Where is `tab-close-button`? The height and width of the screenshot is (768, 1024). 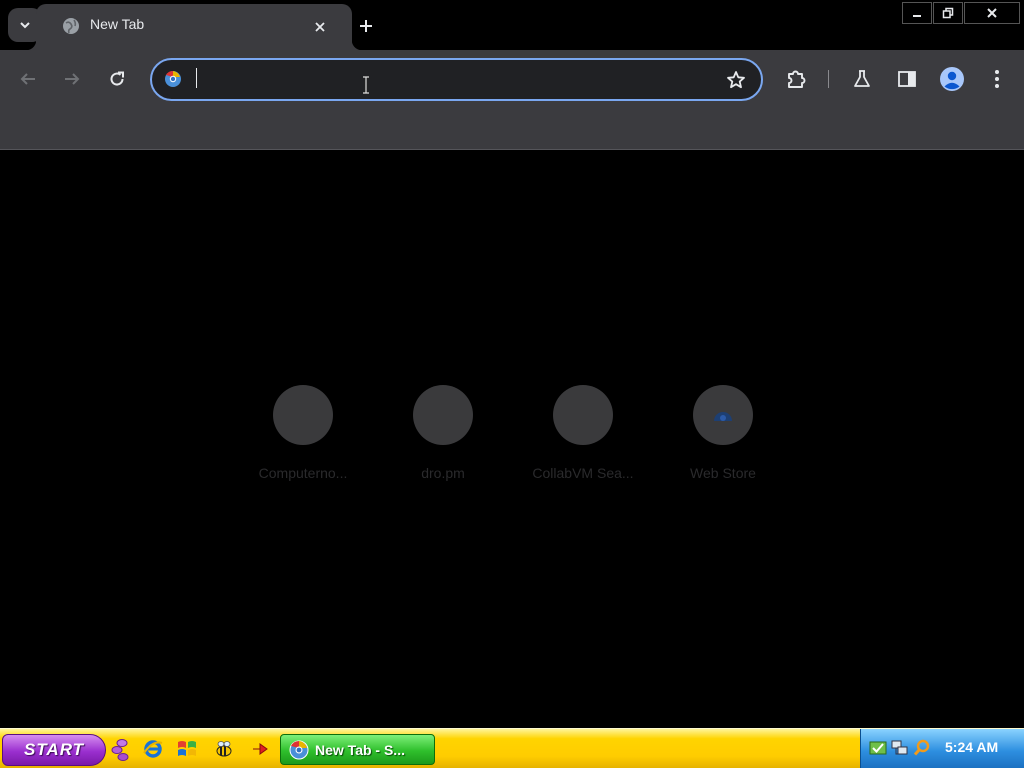 tab-close-button is located at coordinates (320, 27).